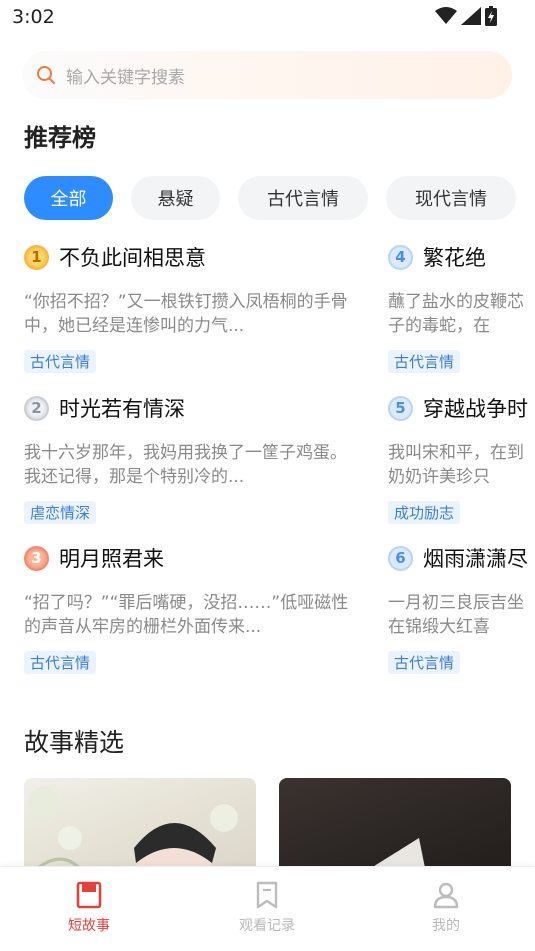  I want to click on rank-title: 烟雨潇潇尽, so click(475, 559).